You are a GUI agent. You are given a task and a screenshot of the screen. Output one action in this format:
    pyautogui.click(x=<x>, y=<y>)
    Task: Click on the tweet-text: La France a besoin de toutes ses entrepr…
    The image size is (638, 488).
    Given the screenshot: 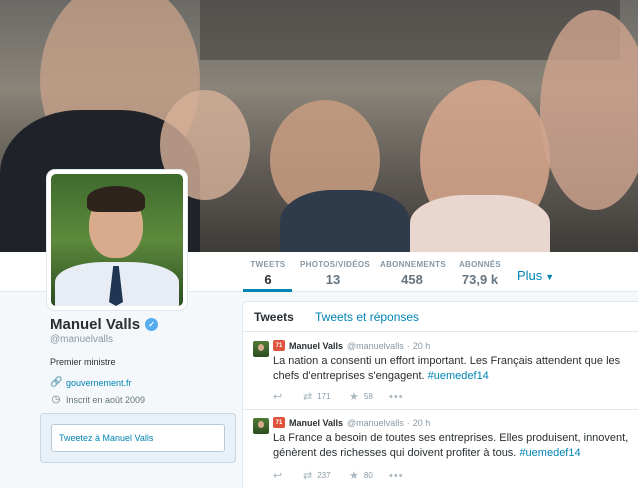 What is the action you would take?
    pyautogui.click(x=452, y=446)
    